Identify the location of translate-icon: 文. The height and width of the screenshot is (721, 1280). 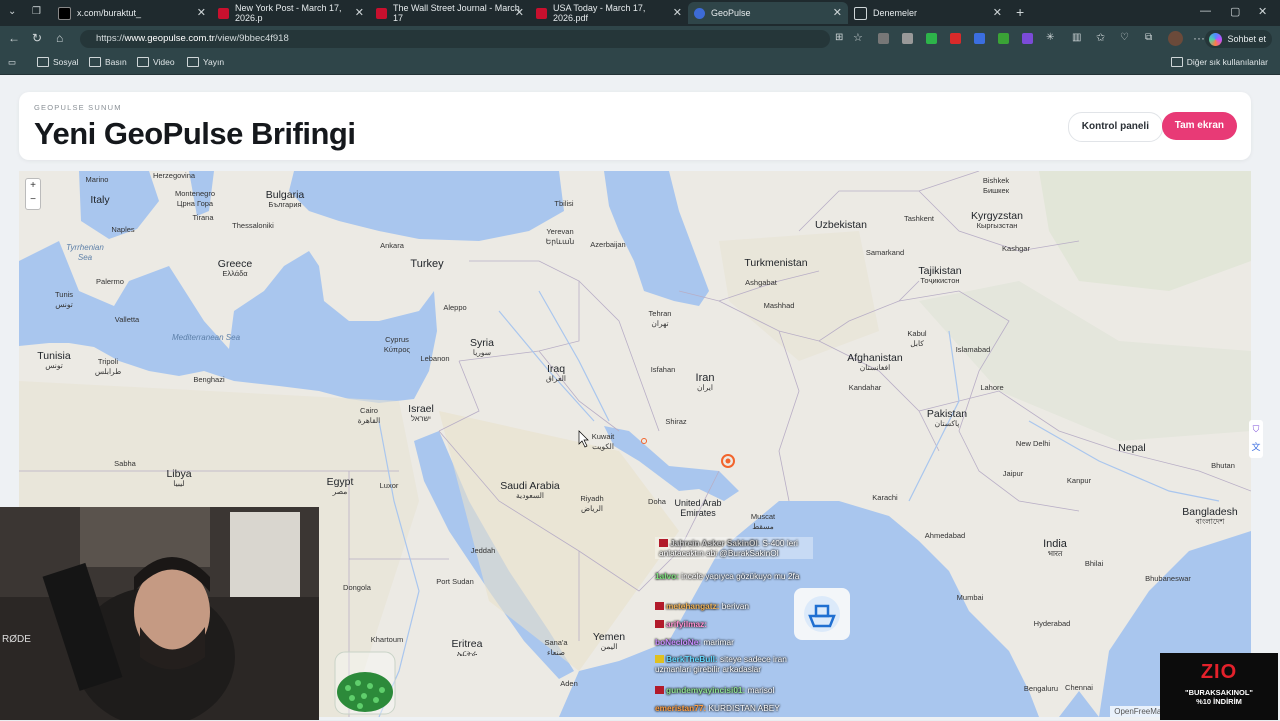
(1256, 447).